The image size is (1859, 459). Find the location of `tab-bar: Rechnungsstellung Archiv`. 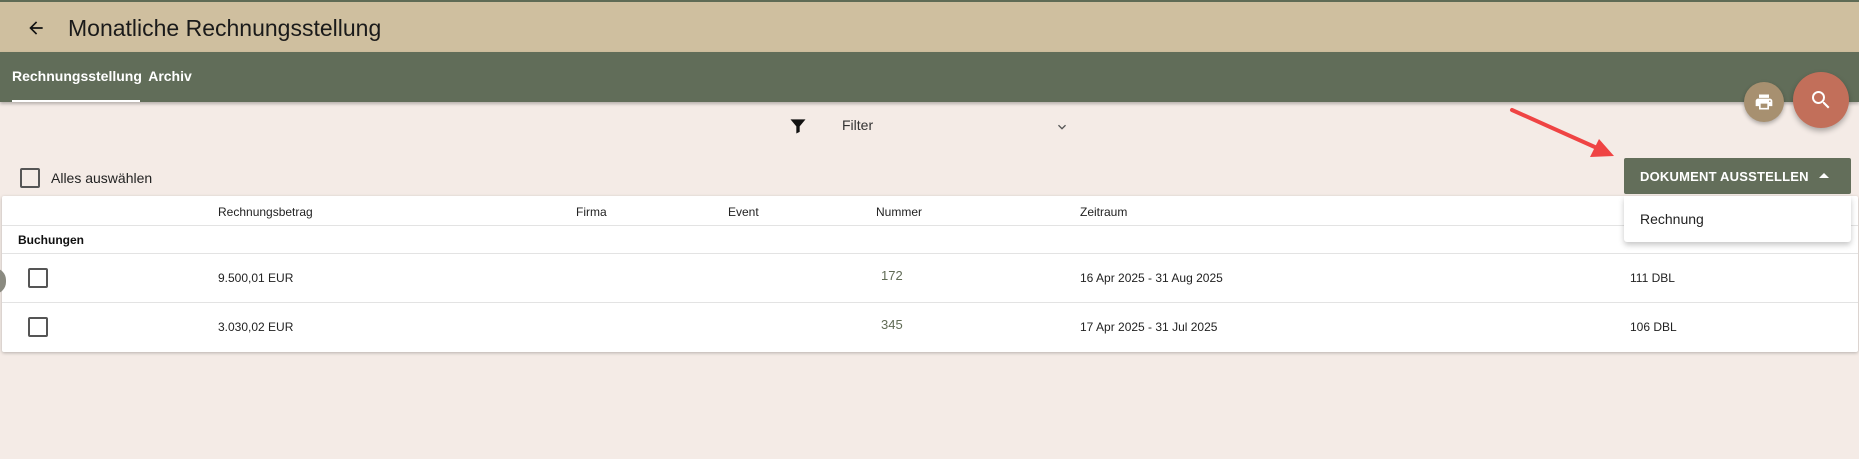

tab-bar: Rechnungsstellung Archiv is located at coordinates (929, 77).